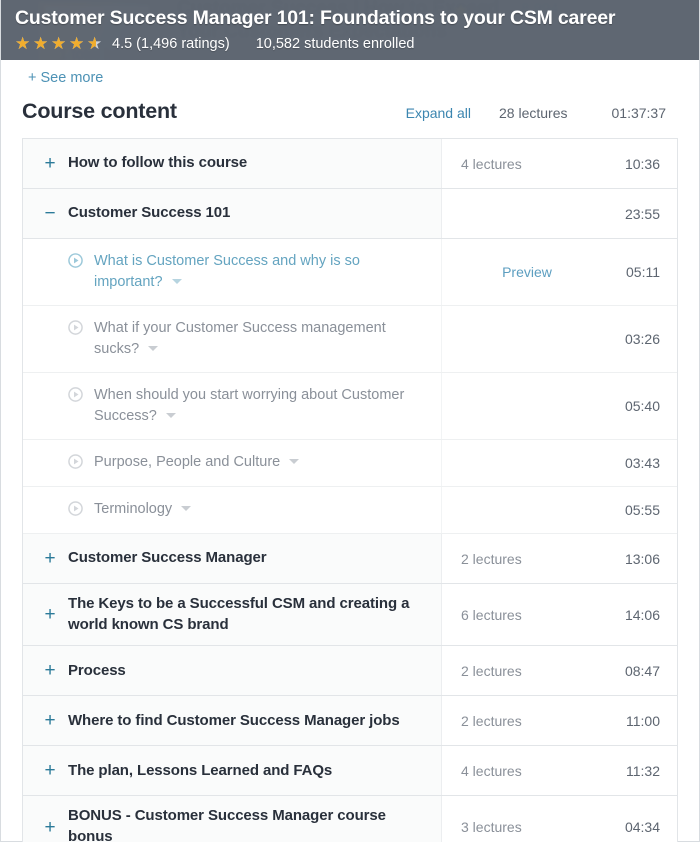  What do you see at coordinates (99, 111) in the screenshot?
I see `page-title: Course content` at bounding box center [99, 111].